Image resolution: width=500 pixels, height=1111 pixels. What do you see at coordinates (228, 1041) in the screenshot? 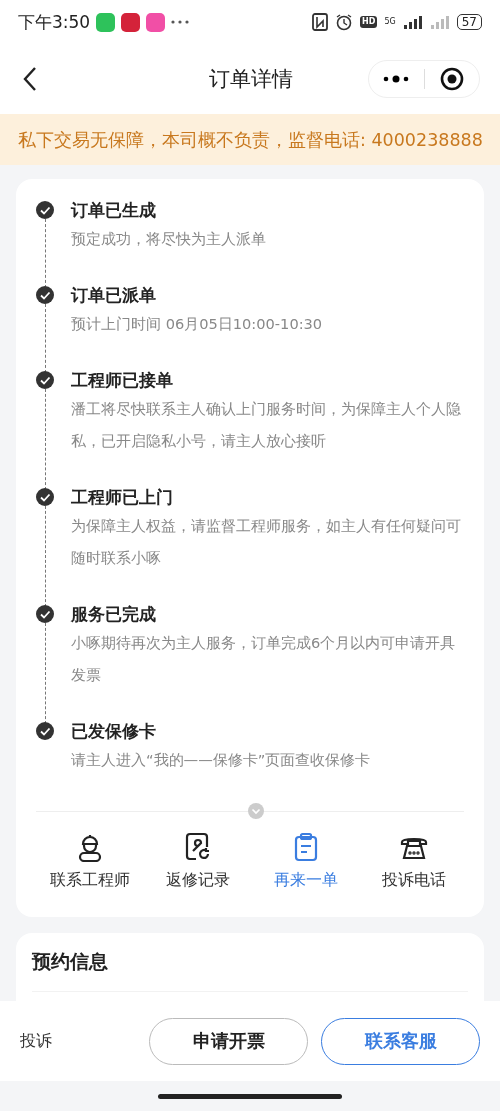
I see `invoice-button: 申请开票` at bounding box center [228, 1041].